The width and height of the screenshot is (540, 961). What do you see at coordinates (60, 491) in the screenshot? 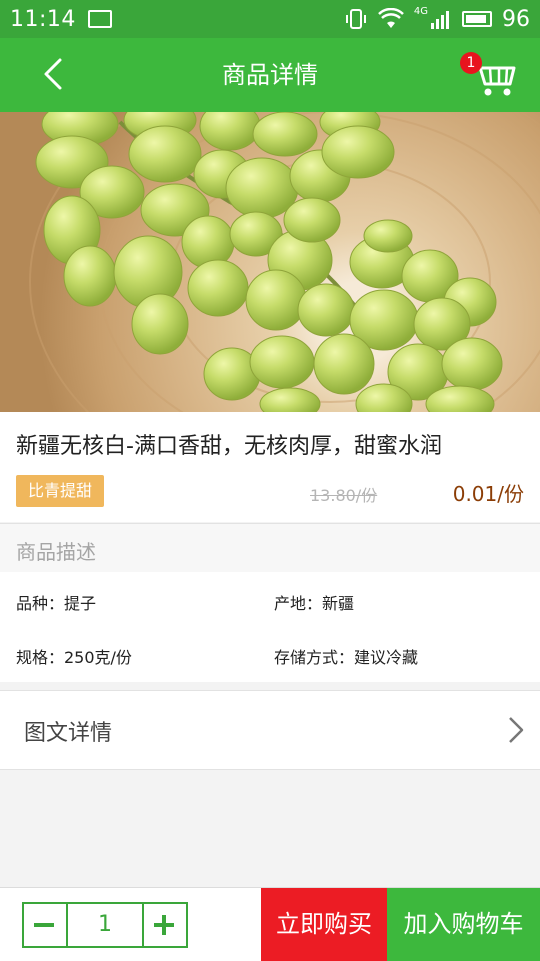
I see `product-tag: 比青提甜` at bounding box center [60, 491].